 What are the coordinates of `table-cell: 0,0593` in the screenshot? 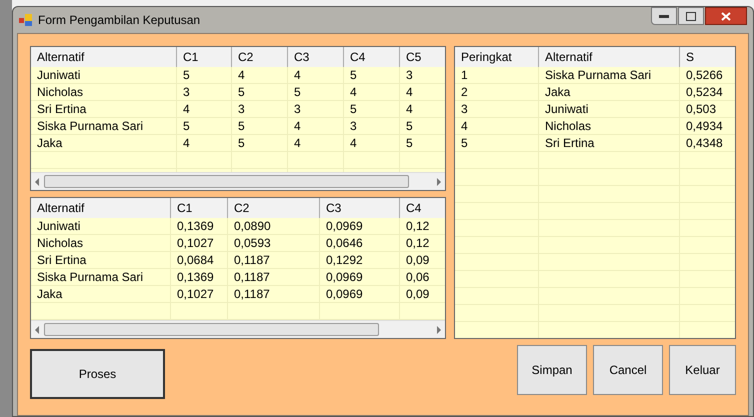 It's located at (274, 243).